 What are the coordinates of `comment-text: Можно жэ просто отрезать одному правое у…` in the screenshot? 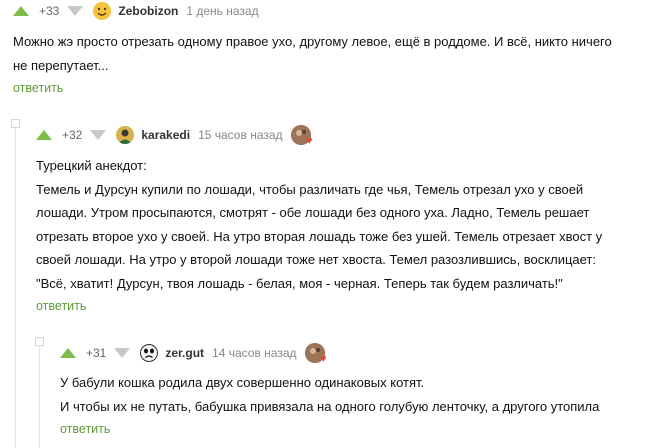 It's located at (328, 53).